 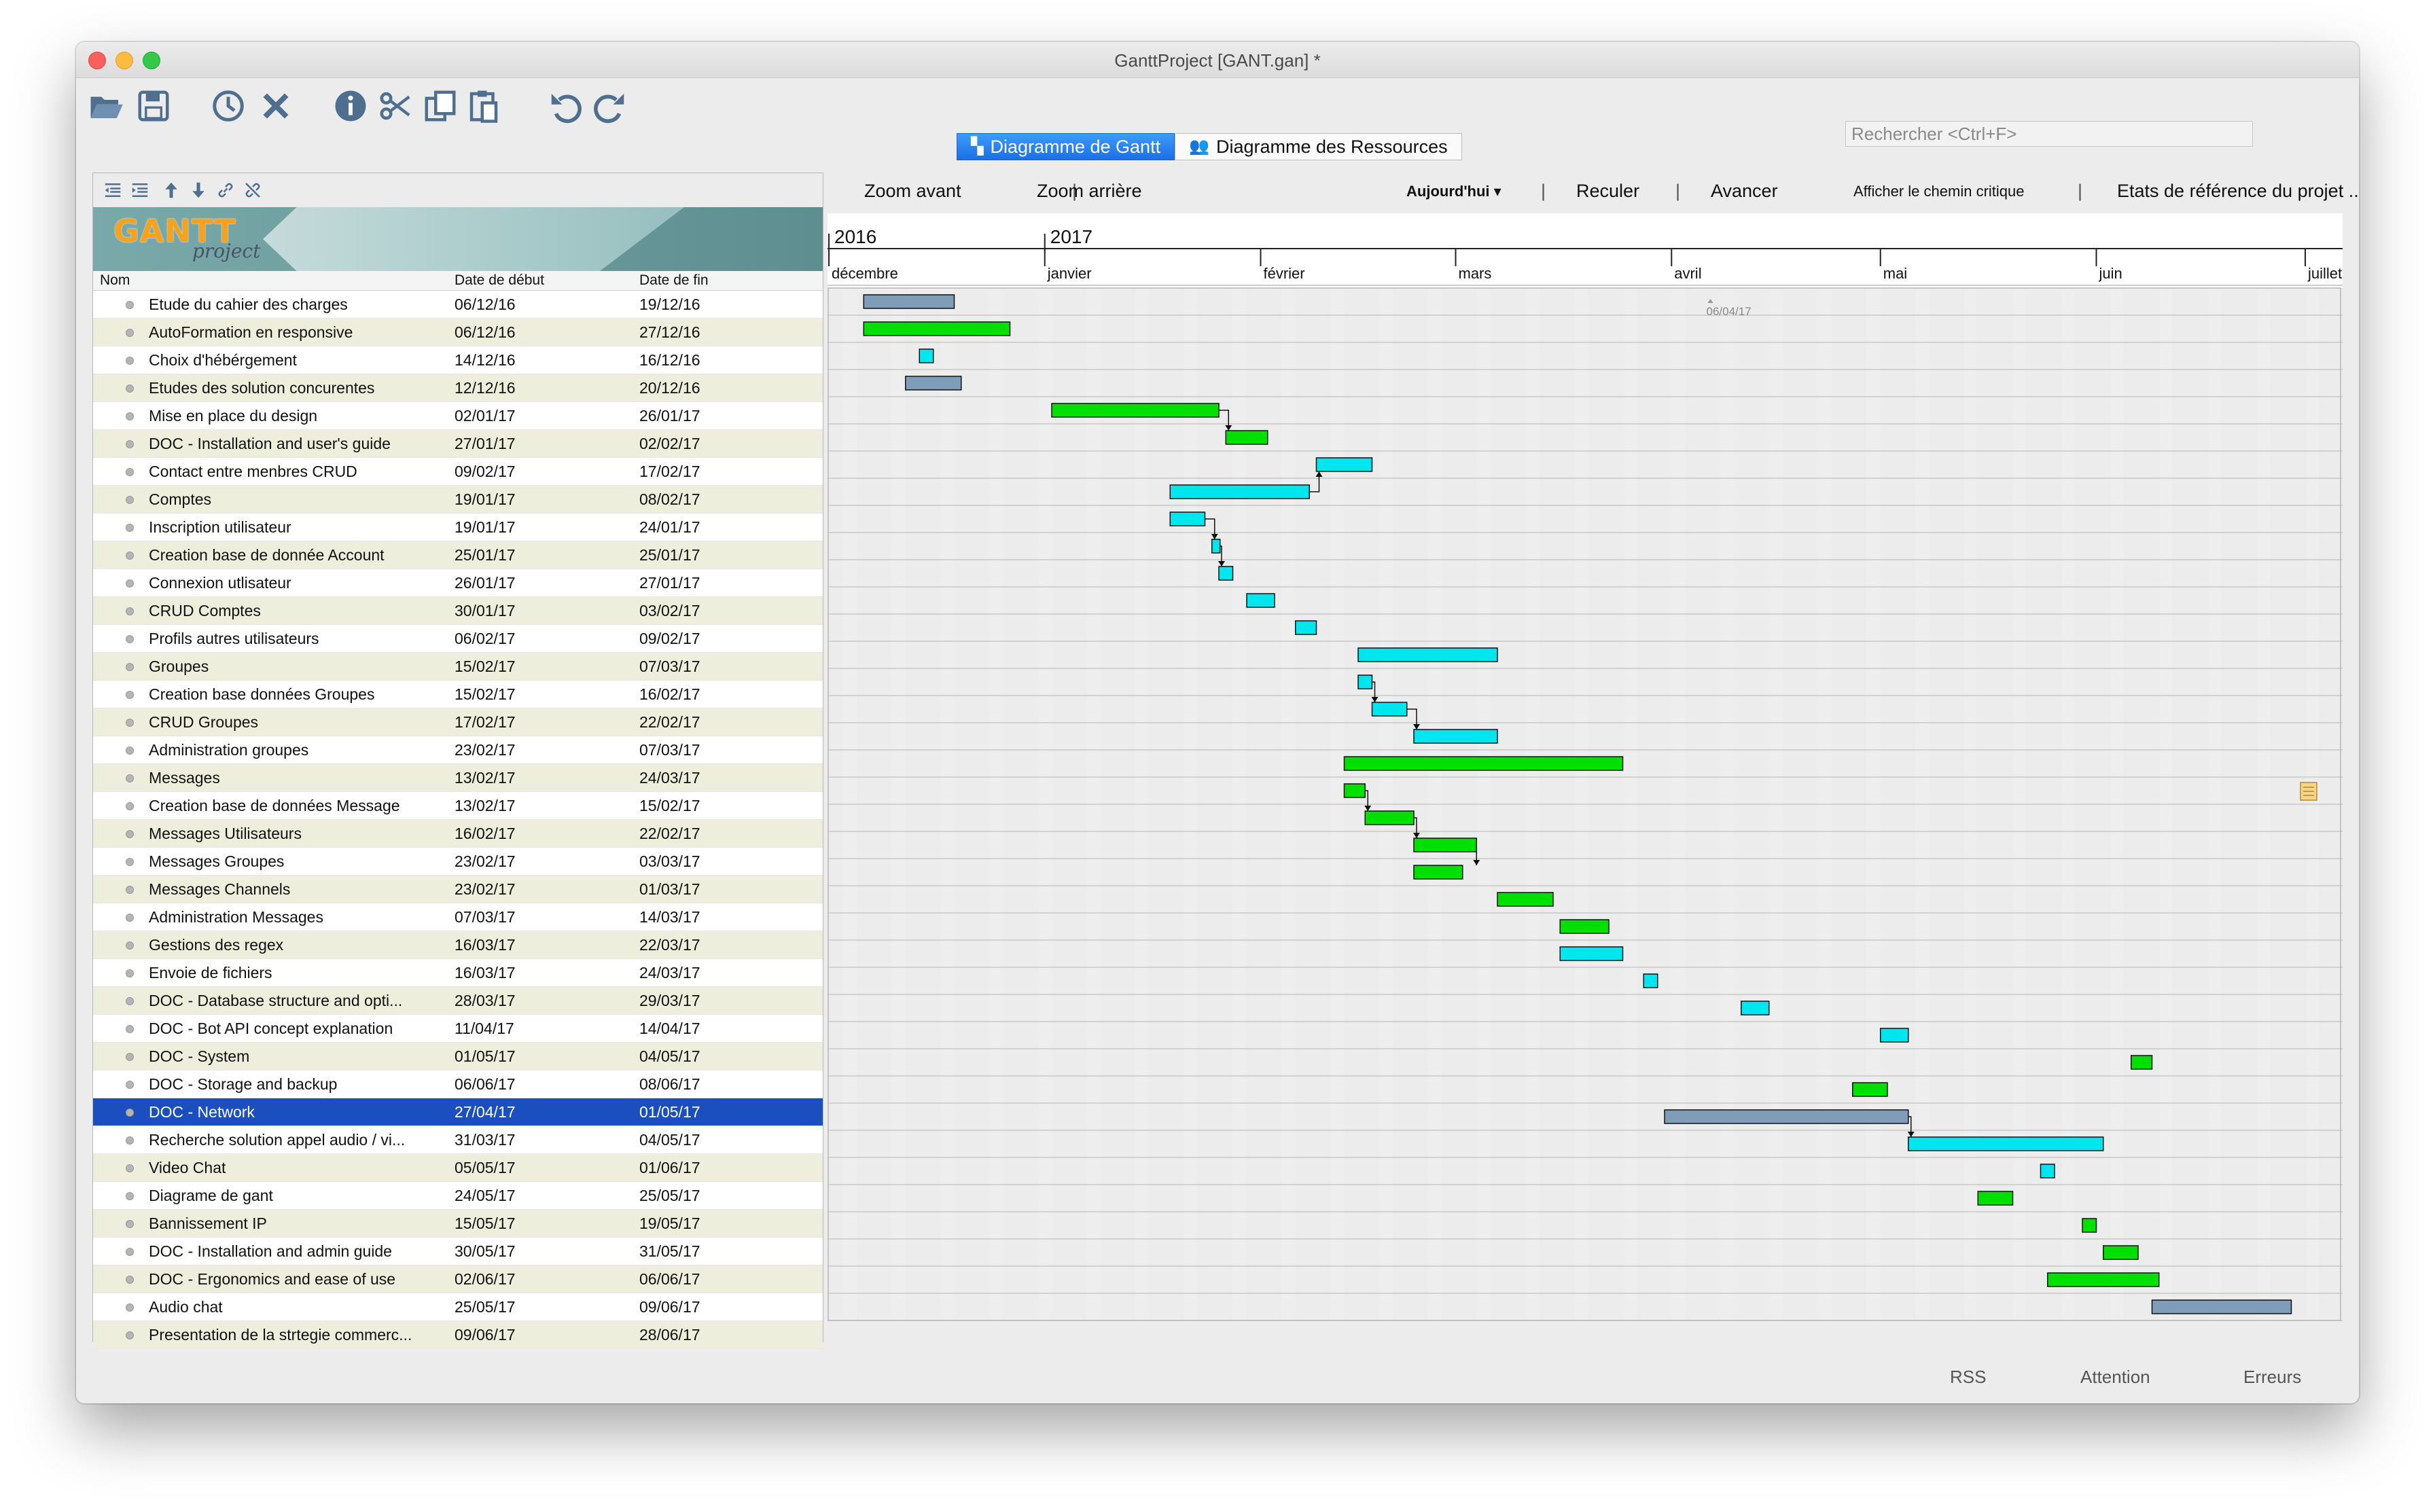 I want to click on task-name: DOC - Installation and admin guide, so click(x=302, y=1251).